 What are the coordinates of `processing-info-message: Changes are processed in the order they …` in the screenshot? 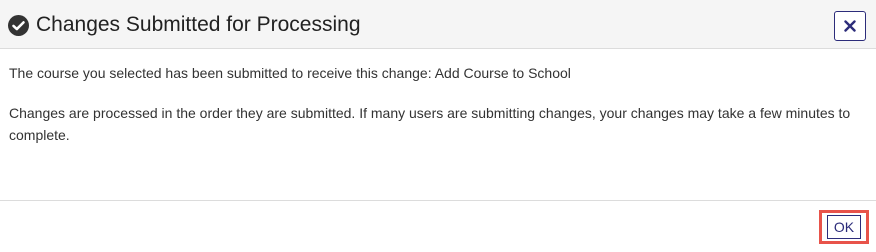 It's located at (430, 124).